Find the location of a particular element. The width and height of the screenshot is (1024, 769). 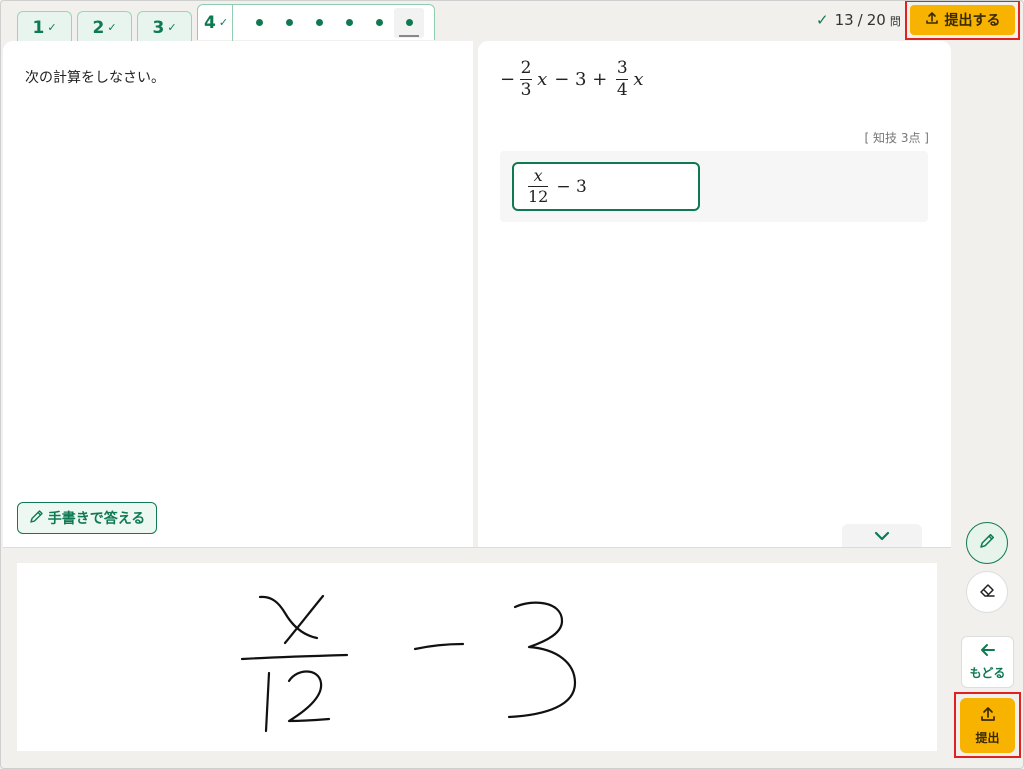

tab-question-4: 4 ✓ is located at coordinates (316, 22).